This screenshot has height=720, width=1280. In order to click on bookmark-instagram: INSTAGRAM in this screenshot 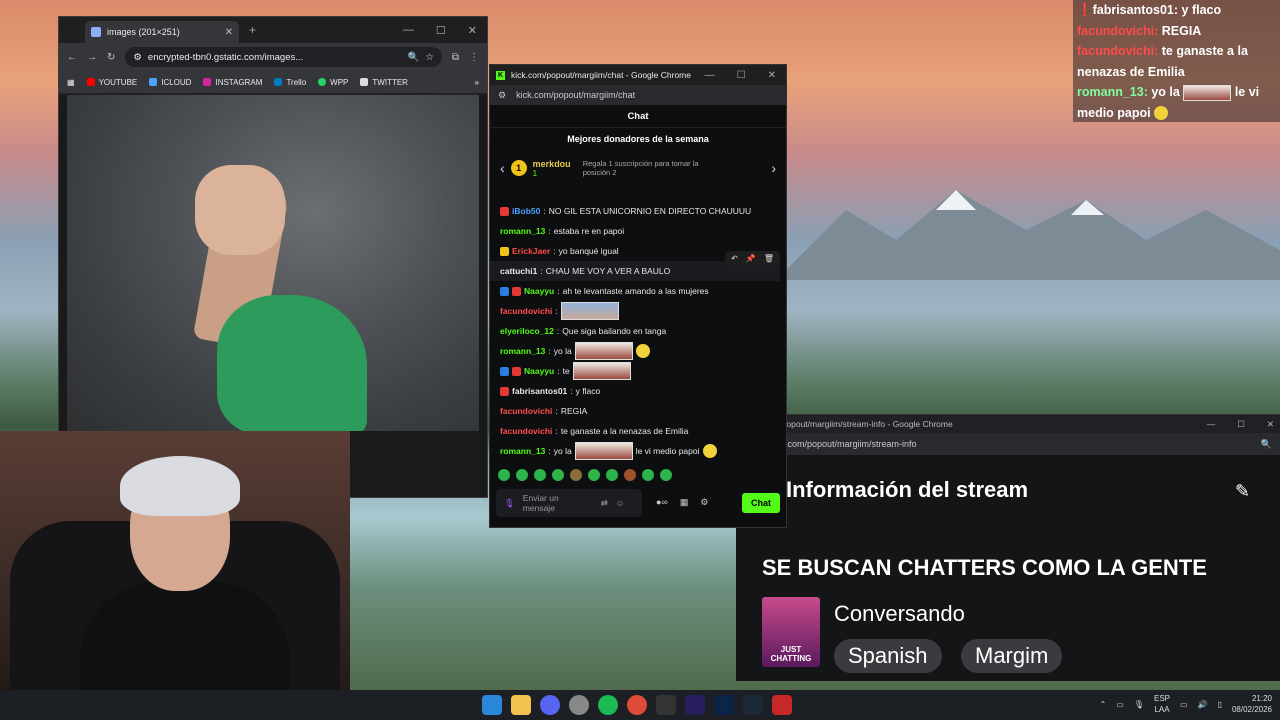, I will do `click(232, 82)`.